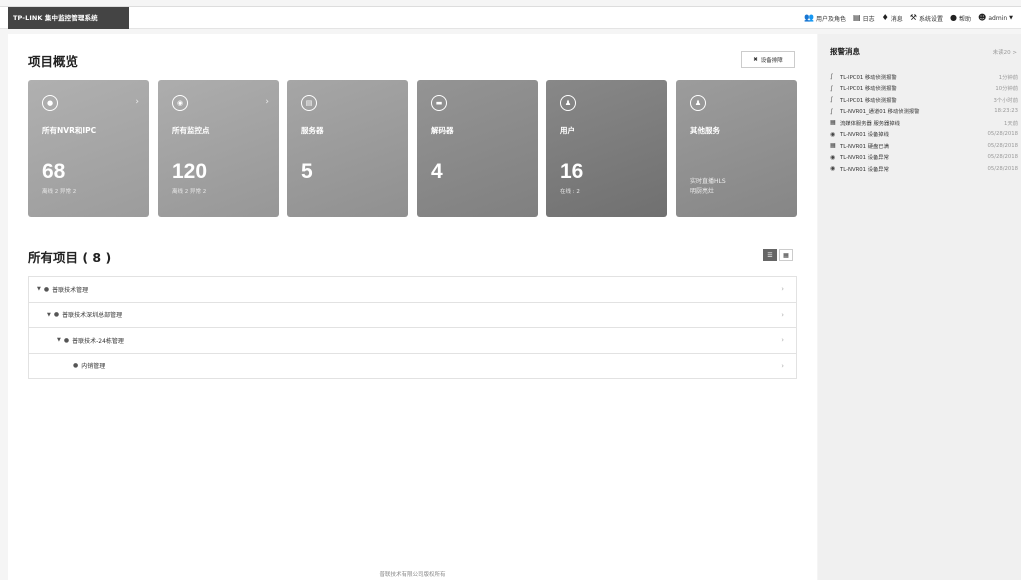  What do you see at coordinates (412, 341) in the screenshot?
I see `tree-row: ▼ ● 普联技术-24栋管理 ›` at bounding box center [412, 341].